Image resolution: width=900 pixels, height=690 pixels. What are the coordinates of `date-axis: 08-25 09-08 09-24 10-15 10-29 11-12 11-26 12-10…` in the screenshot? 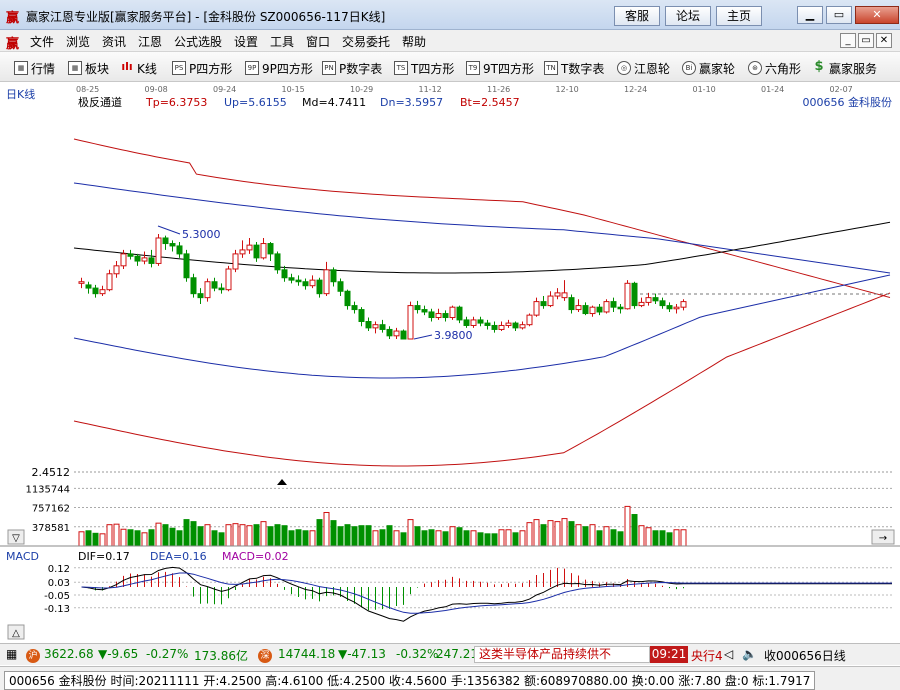 It's located at (464, 89).